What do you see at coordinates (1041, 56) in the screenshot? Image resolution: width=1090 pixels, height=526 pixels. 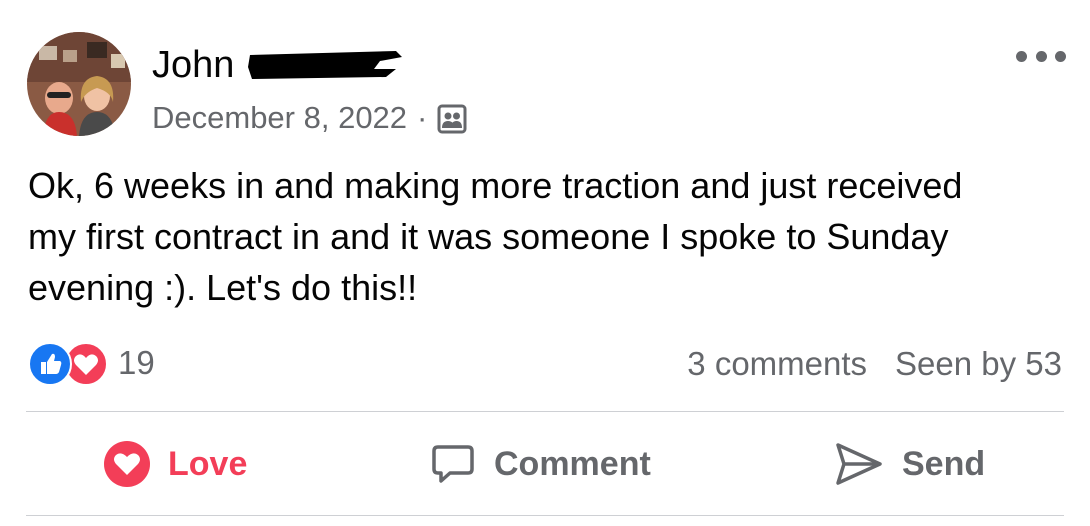 I see `more-options-icon` at bounding box center [1041, 56].